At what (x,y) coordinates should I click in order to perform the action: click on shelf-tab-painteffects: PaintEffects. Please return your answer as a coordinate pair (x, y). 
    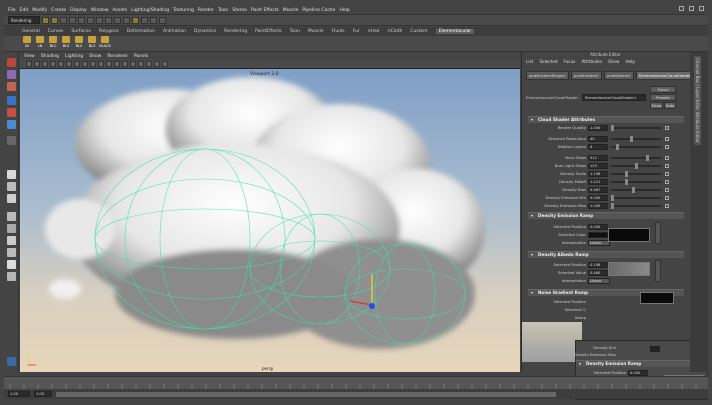
    Looking at the image, I should click on (268, 31).